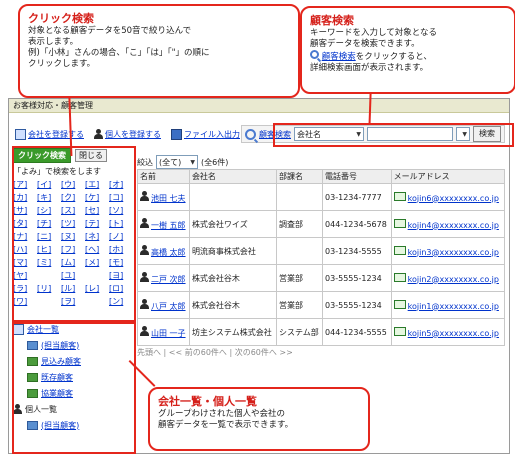 The height and width of the screenshot is (455, 515). Describe the element at coordinates (233, 176) in the screenshot. I see `column-header: 会社名` at that location.